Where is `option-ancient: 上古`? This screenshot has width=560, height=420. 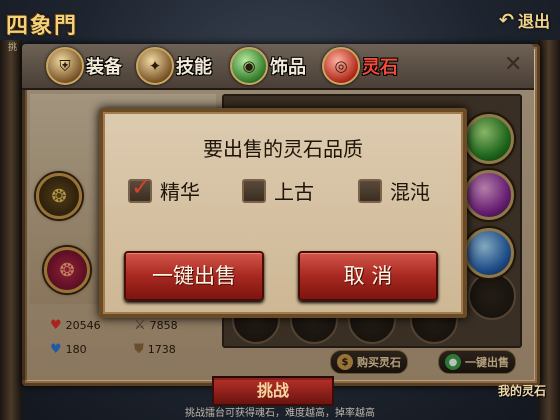 option-ancient: 上古 is located at coordinates (278, 190).